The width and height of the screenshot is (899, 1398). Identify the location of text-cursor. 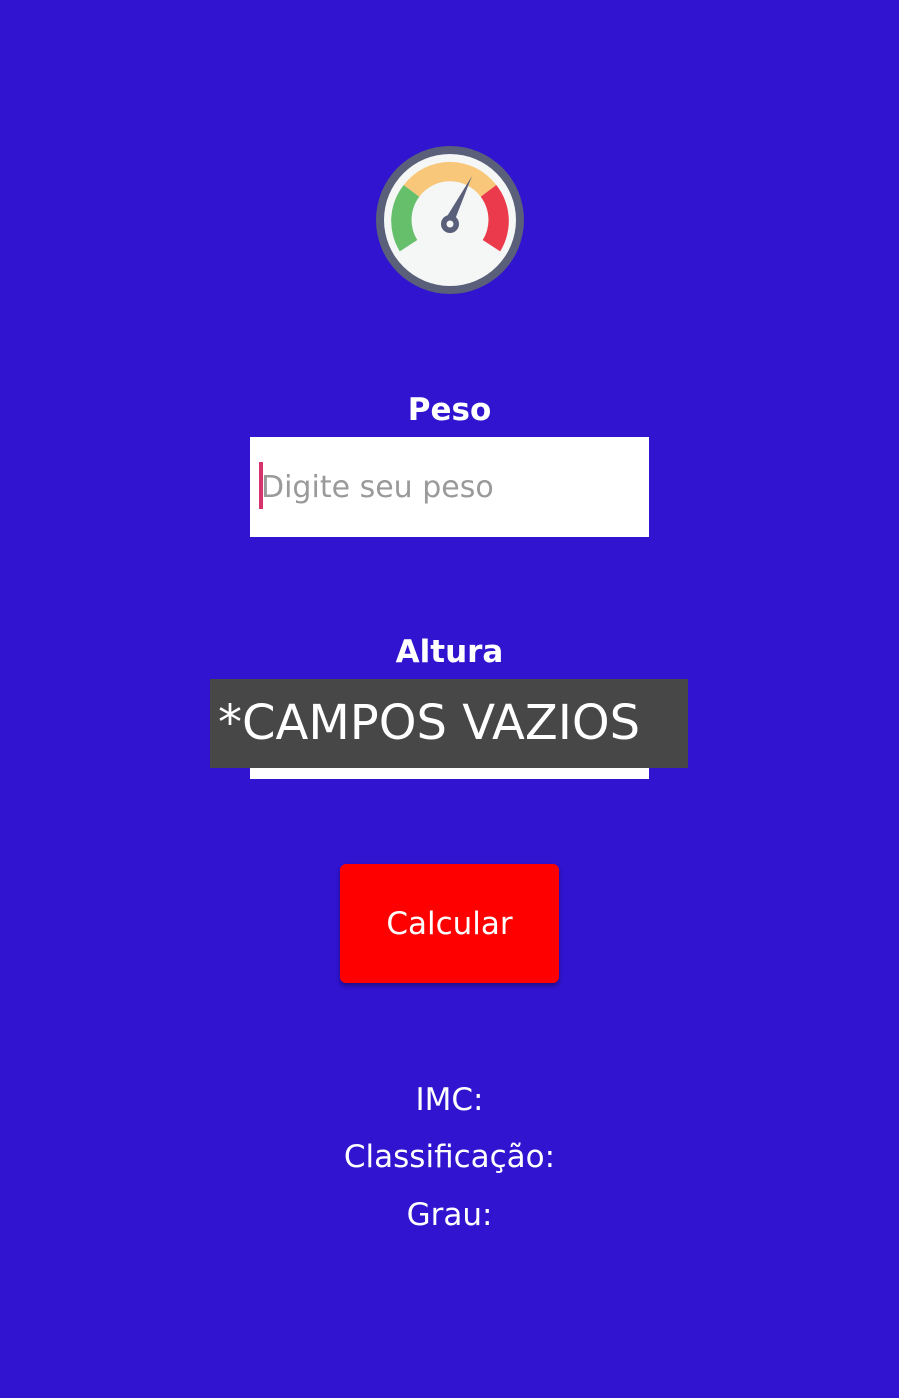
(261, 485).